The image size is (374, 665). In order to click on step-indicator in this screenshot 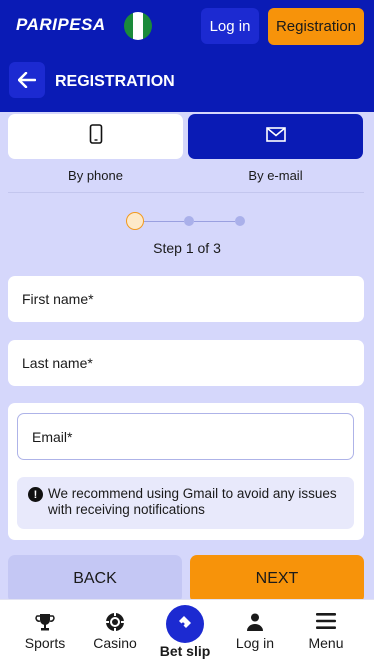, I will do `click(185, 222)`.